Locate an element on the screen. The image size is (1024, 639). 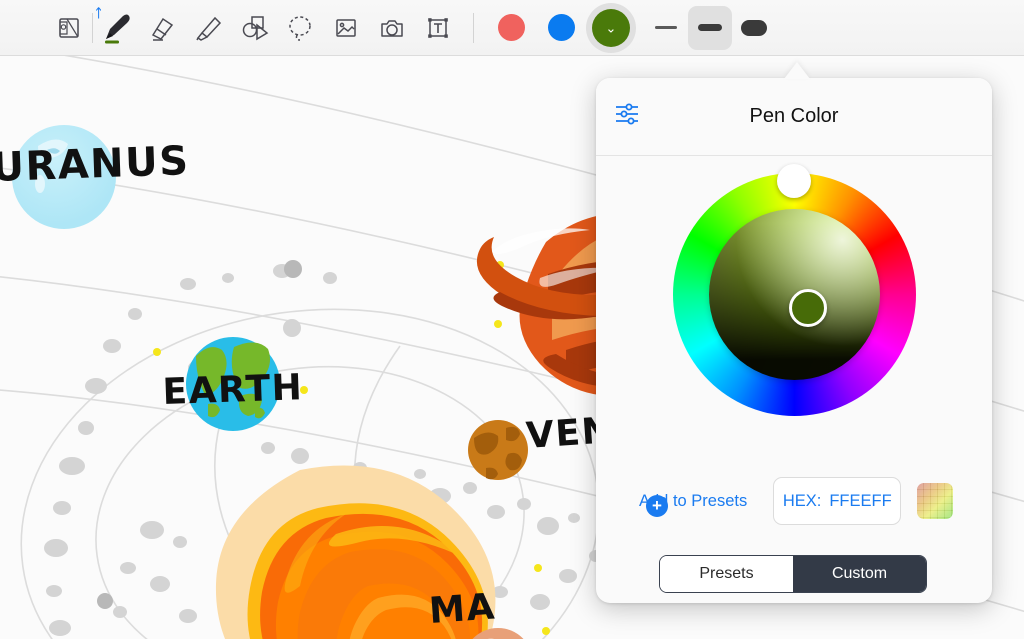
tab-custom: Custom is located at coordinates (859, 574).